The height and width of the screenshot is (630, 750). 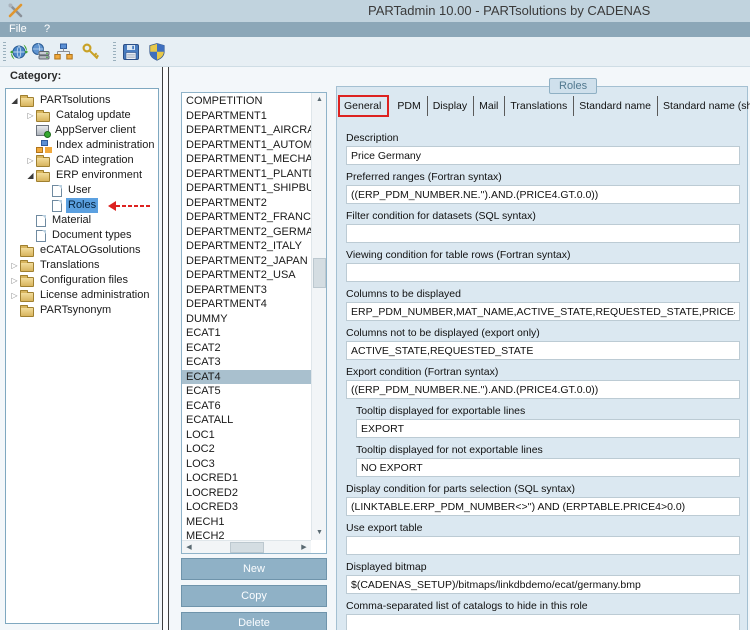 What do you see at coordinates (246, 261) in the screenshot?
I see `role-list-item: DEPARTMENT2_JAPAN` at bounding box center [246, 261].